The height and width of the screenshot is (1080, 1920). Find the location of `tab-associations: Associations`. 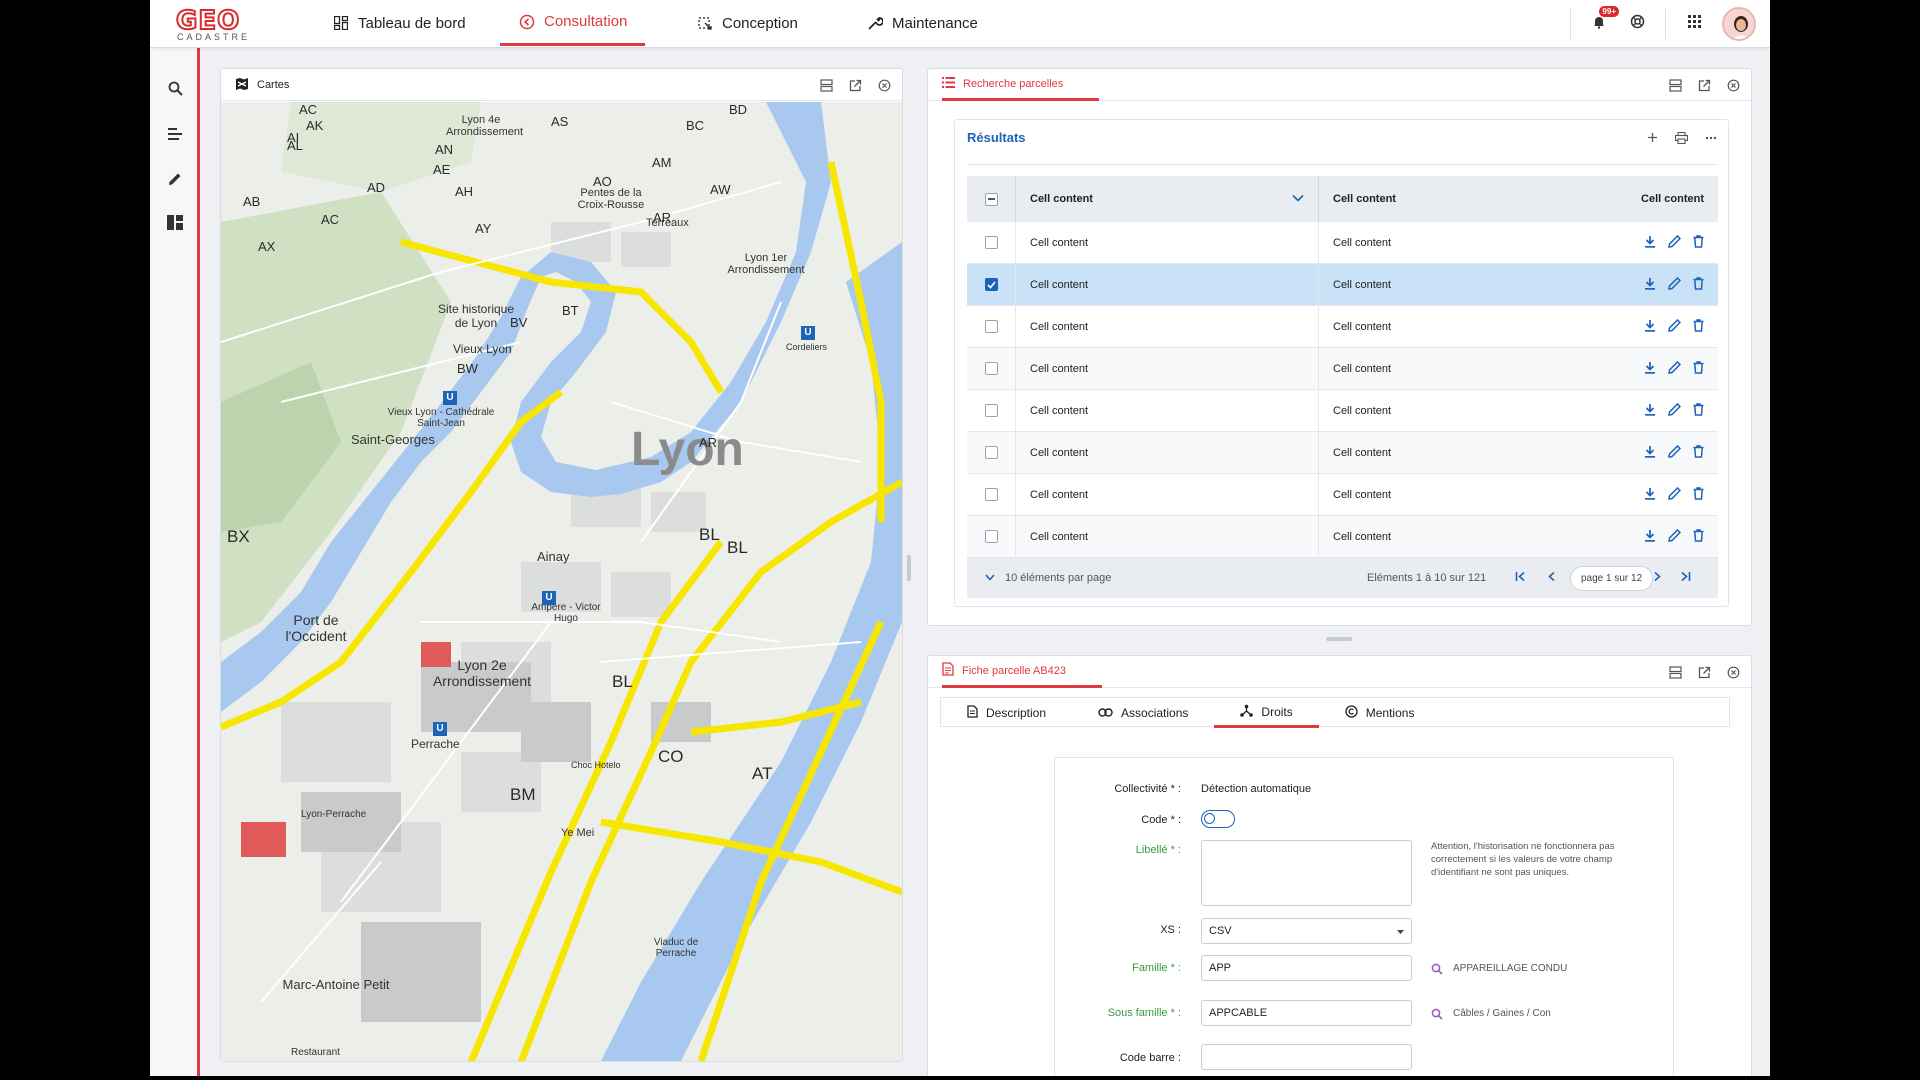

tab-associations: Associations is located at coordinates (1143, 713).